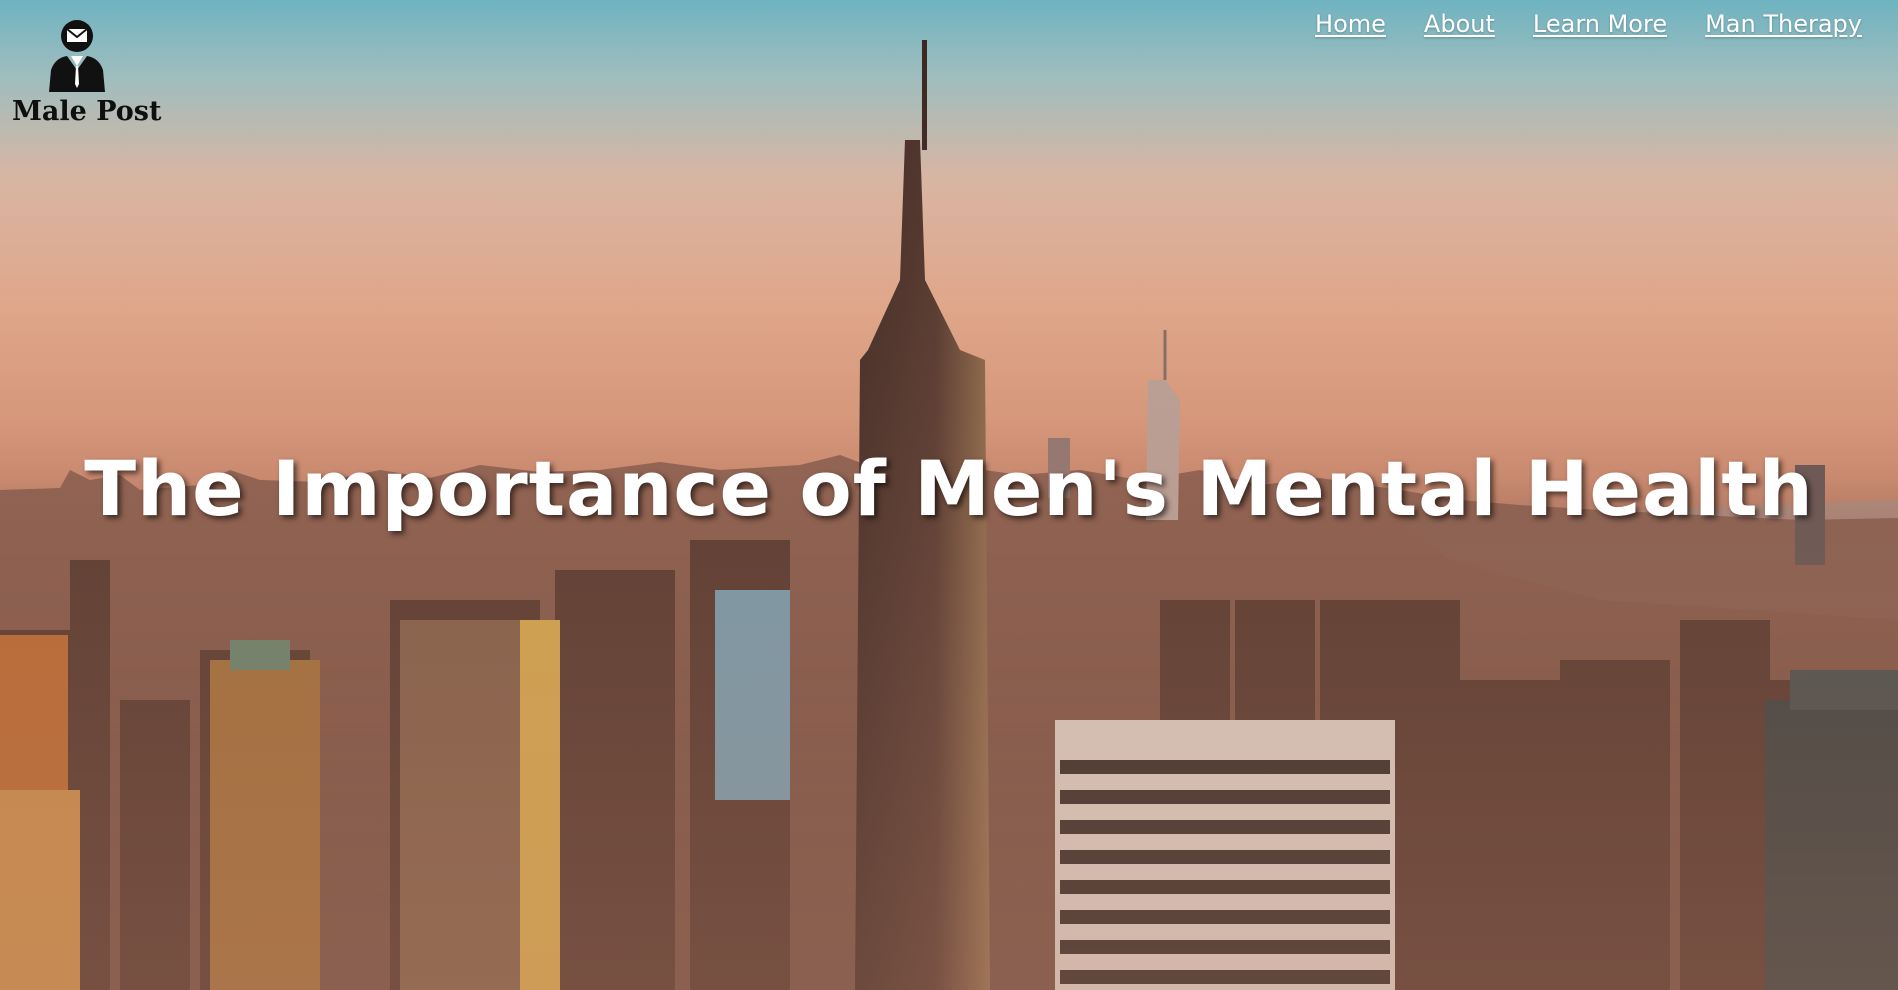 Image resolution: width=1898 pixels, height=990 pixels. What do you see at coordinates (1600, 24) in the screenshot?
I see `nav-link-learn-more: Learn More` at bounding box center [1600, 24].